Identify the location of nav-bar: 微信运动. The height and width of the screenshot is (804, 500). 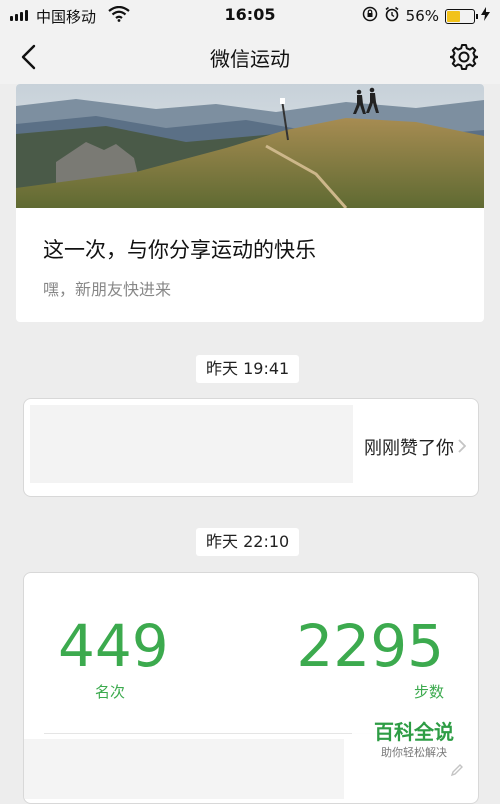
(250, 57).